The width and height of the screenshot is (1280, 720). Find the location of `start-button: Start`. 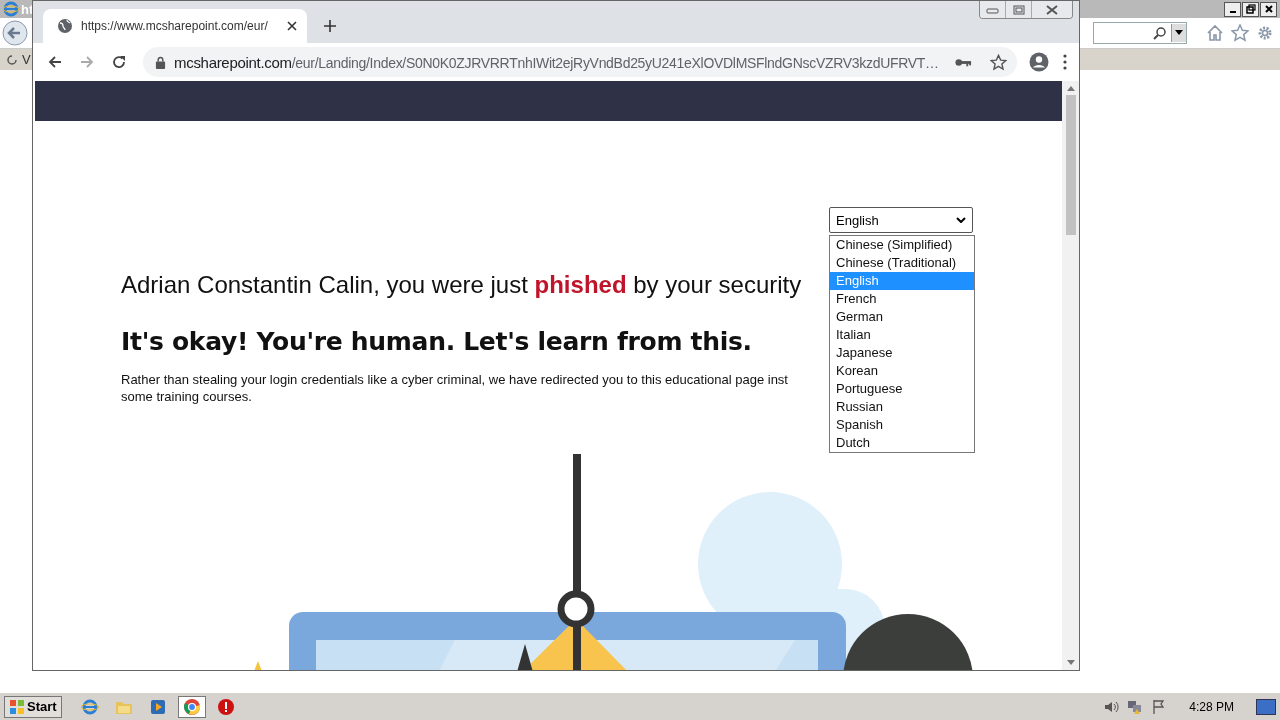

start-button: Start is located at coordinates (33, 706).